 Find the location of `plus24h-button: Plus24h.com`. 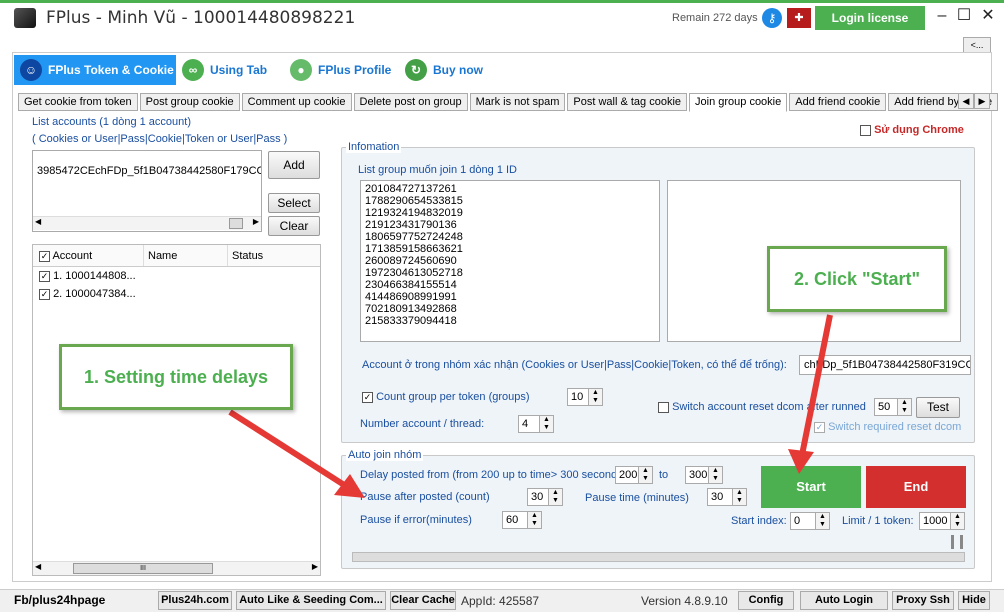

plus24h-button: Plus24h.com is located at coordinates (195, 600).